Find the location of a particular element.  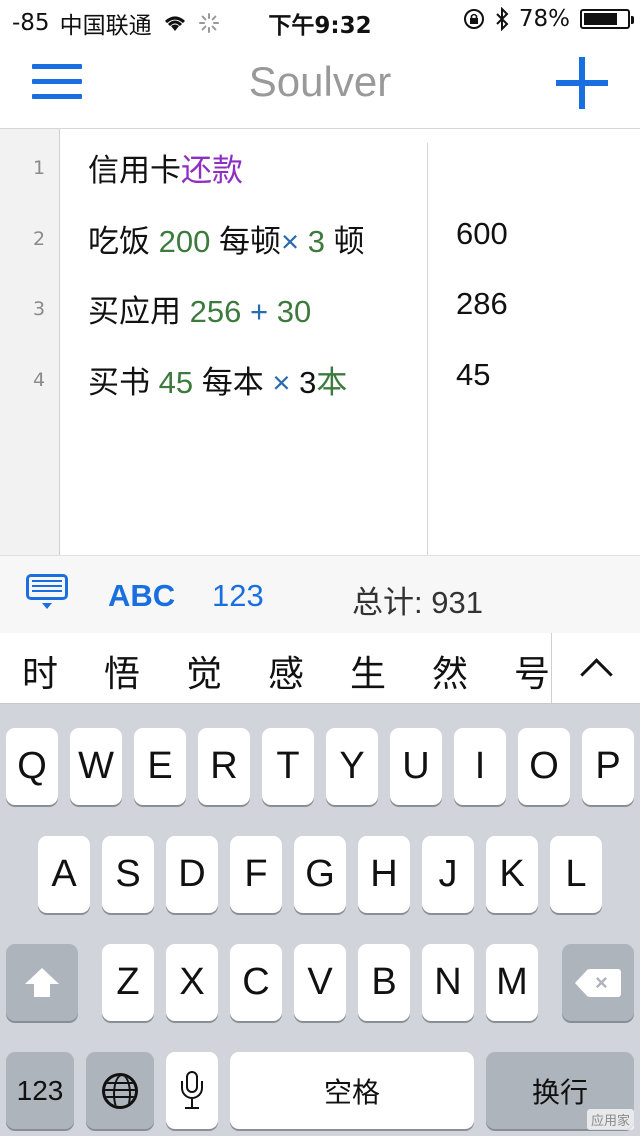

battery-level is located at coordinates (600, 19).